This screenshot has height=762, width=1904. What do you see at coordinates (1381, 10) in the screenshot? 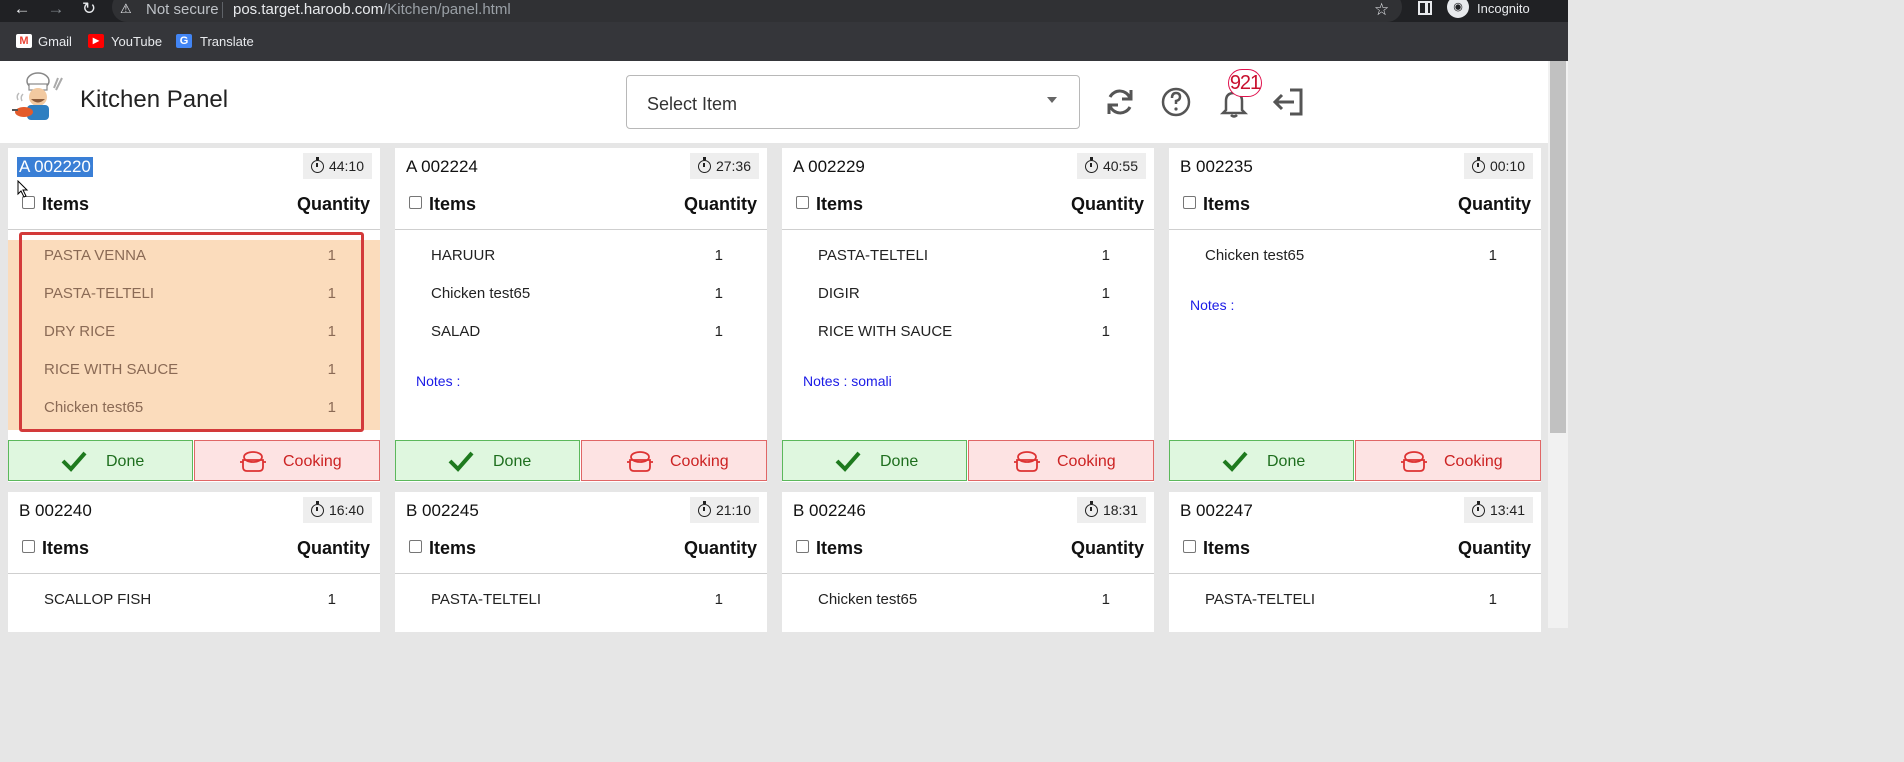
I see `bookmark-star-icon: ☆` at bounding box center [1381, 10].